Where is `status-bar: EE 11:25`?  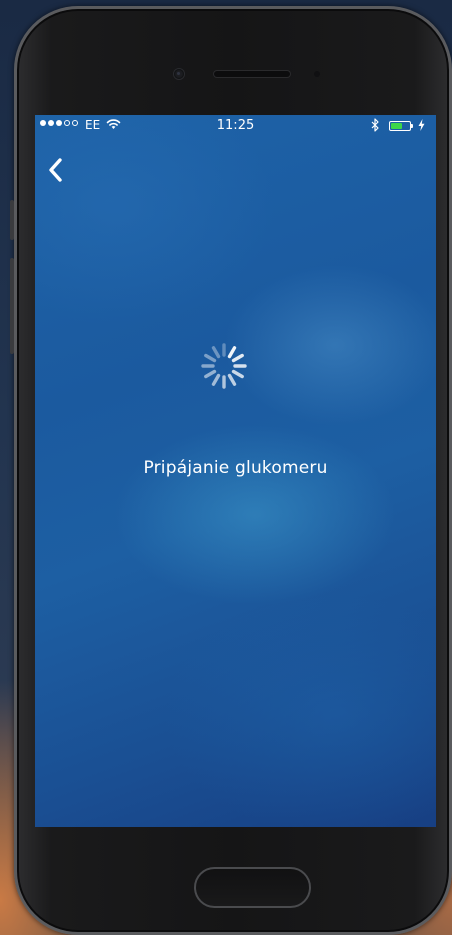
status-bar: EE 11:25 is located at coordinates (235, 126).